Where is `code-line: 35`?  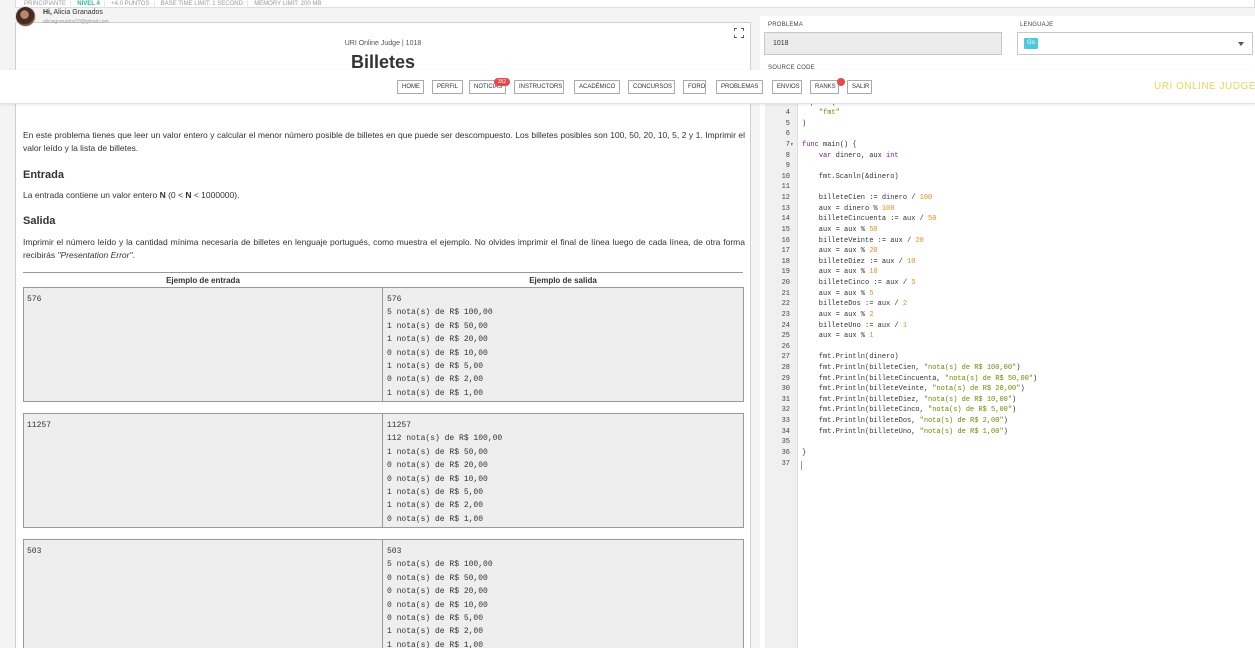 code-line: 35 is located at coordinates (1010, 442).